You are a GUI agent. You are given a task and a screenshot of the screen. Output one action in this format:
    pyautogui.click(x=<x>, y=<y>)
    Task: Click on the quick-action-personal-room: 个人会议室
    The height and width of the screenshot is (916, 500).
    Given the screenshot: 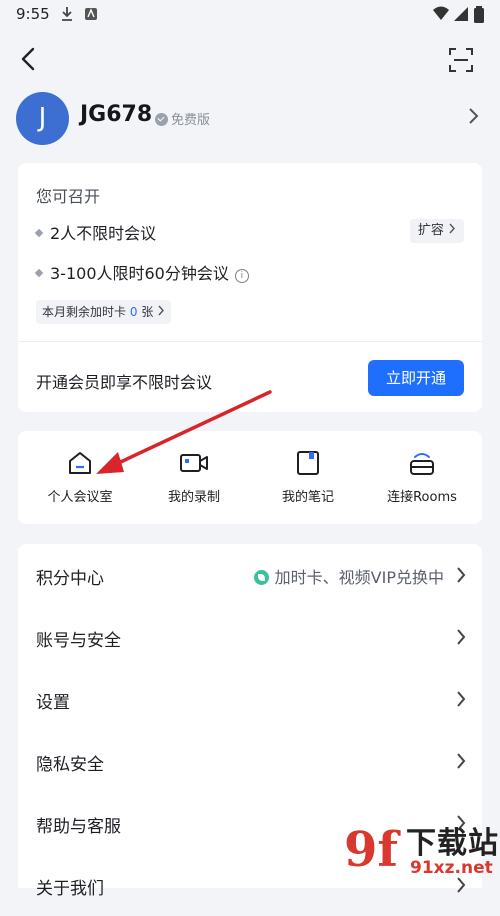 What is the action you would take?
    pyautogui.click(x=80, y=479)
    